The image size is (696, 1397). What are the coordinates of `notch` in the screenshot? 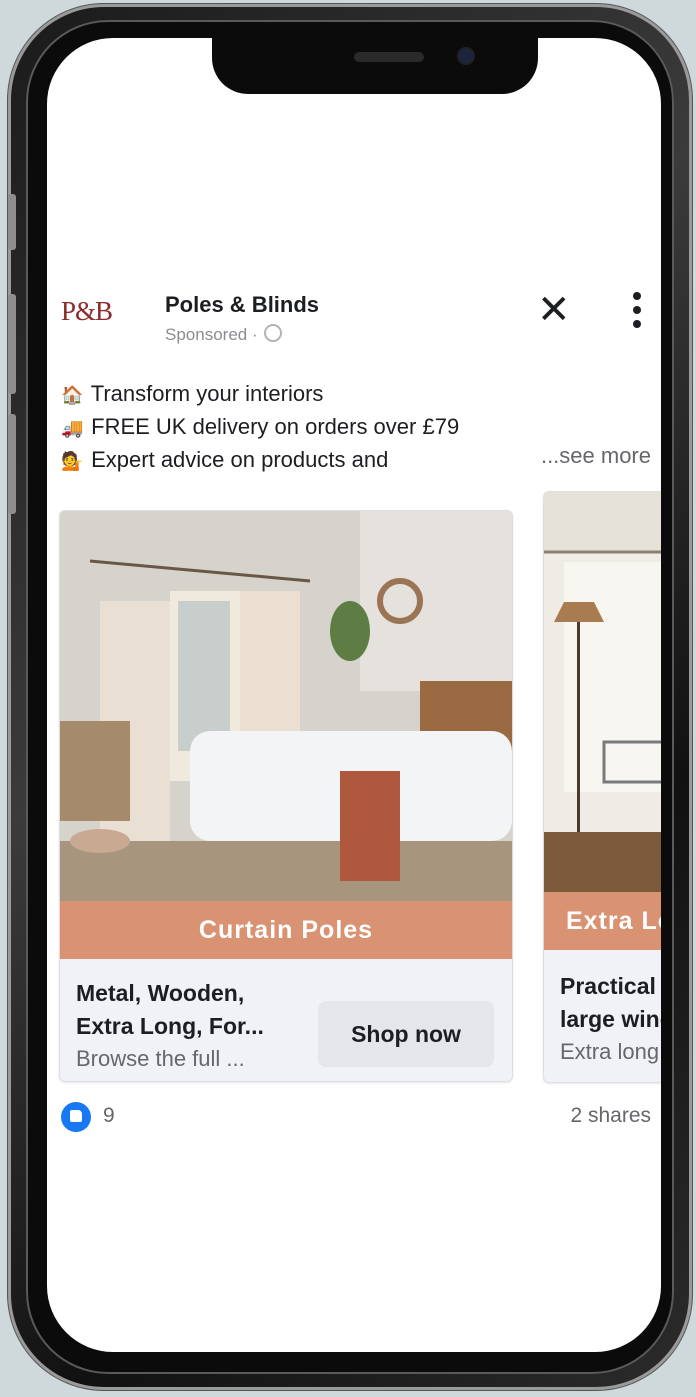 It's located at (375, 66).